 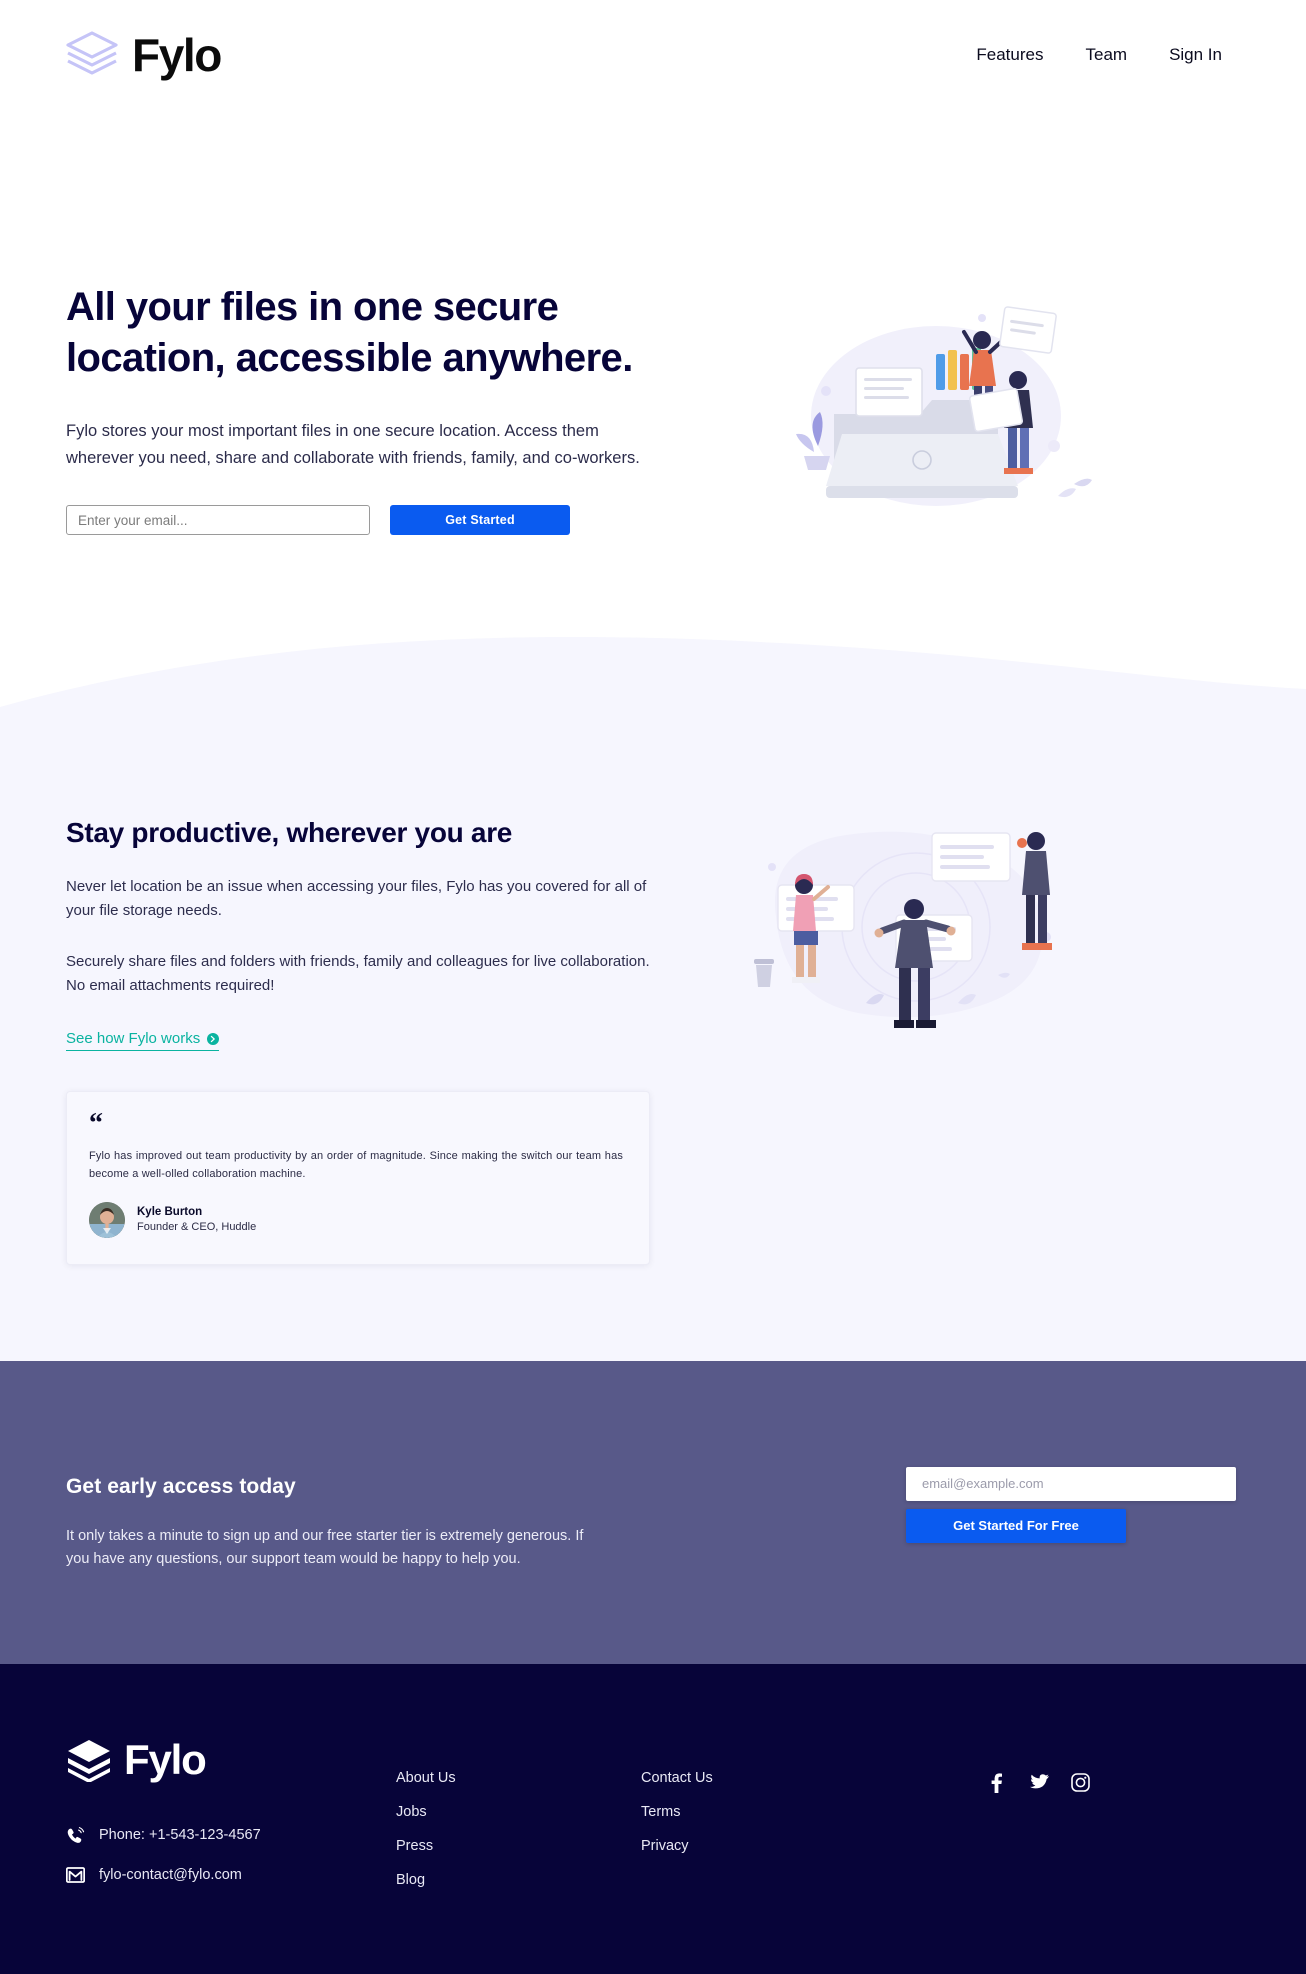 I want to click on footer-links-column-1: About Us Jobs Press Blog, so click(x=518, y=1813).